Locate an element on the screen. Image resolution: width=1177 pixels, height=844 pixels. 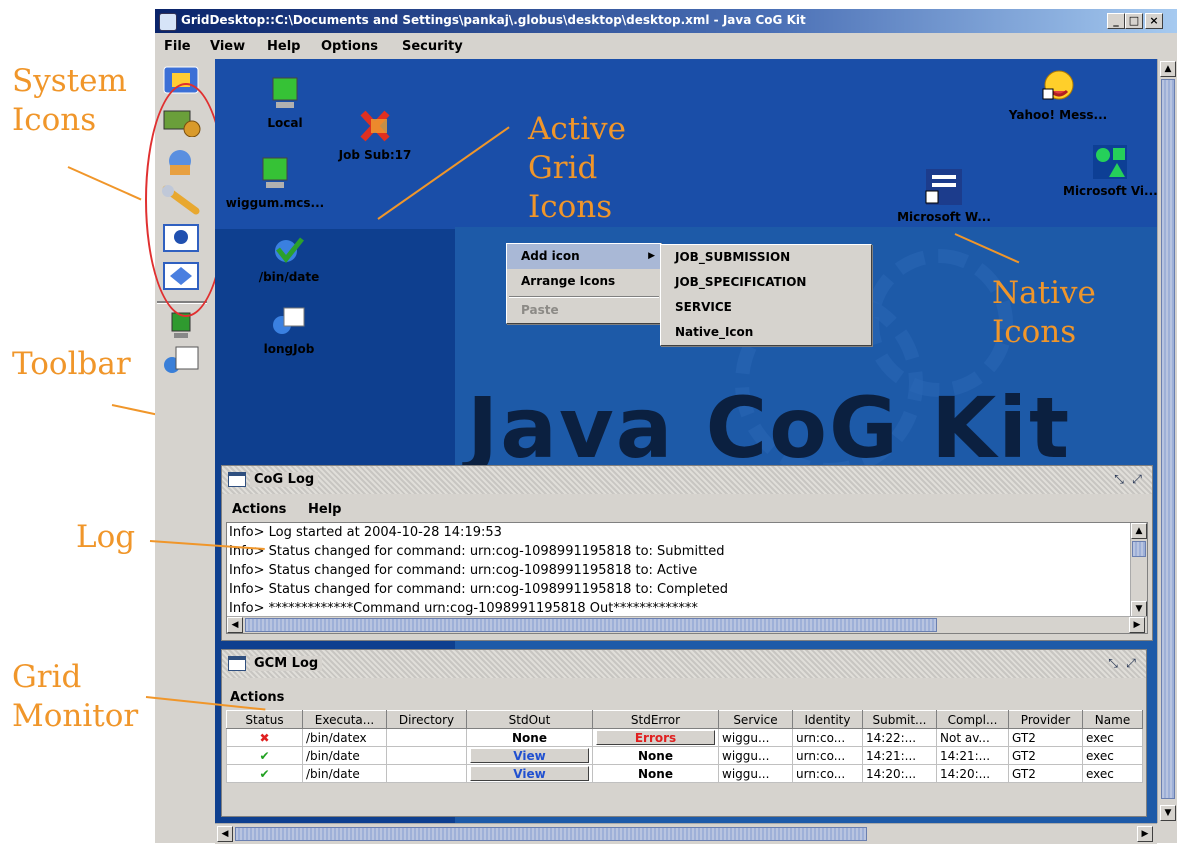
close-button: × is located at coordinates (1154, 21).